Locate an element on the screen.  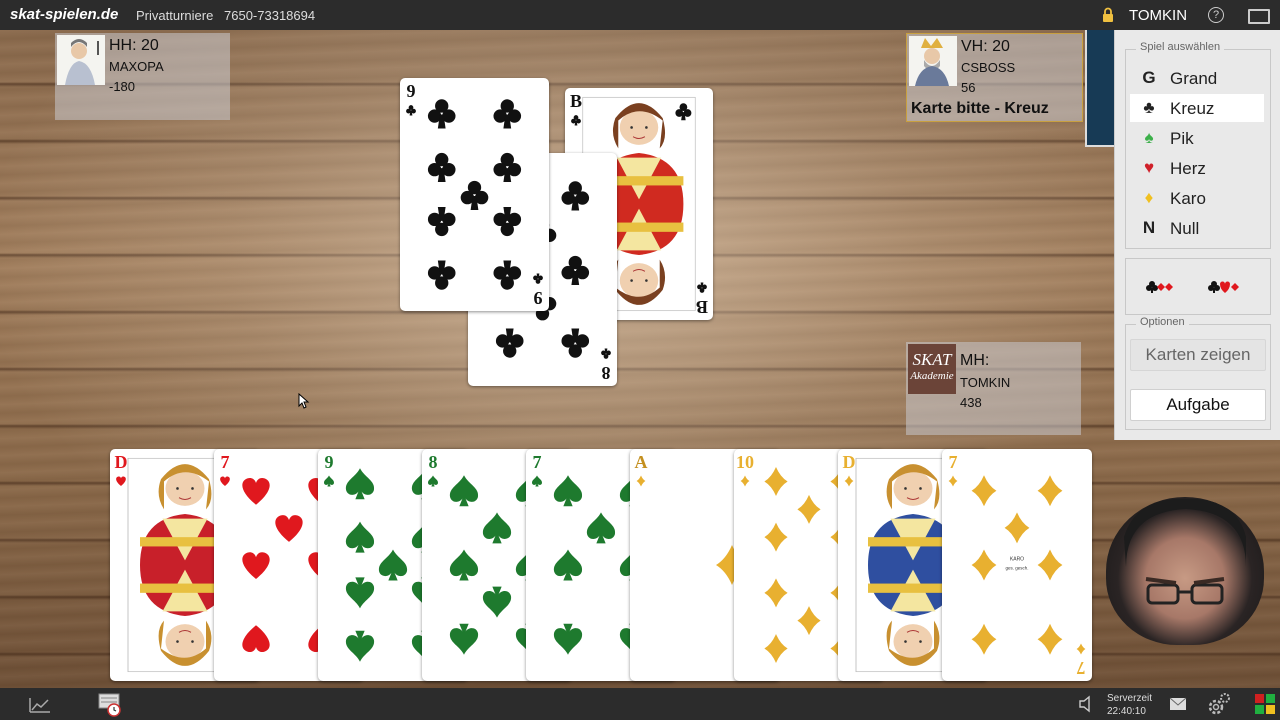
game-option-label: Grand is located at coordinates (1194, 78).